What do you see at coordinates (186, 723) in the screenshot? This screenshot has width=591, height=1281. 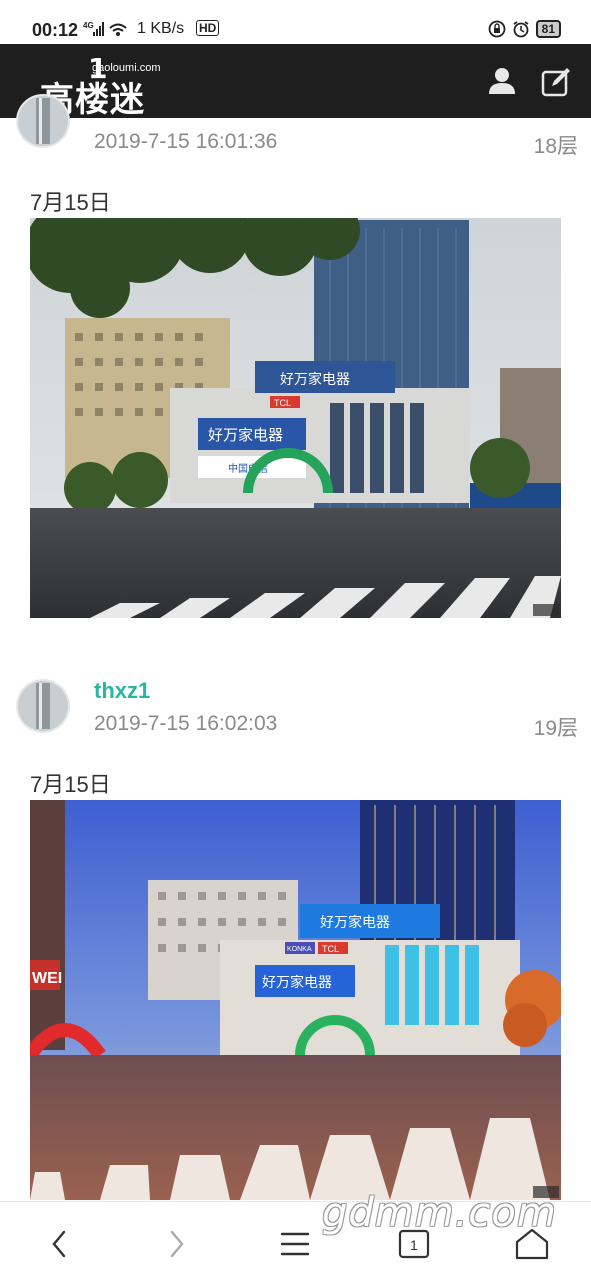 I see `post-datetime: 2019-7-15 16:02:03` at bounding box center [186, 723].